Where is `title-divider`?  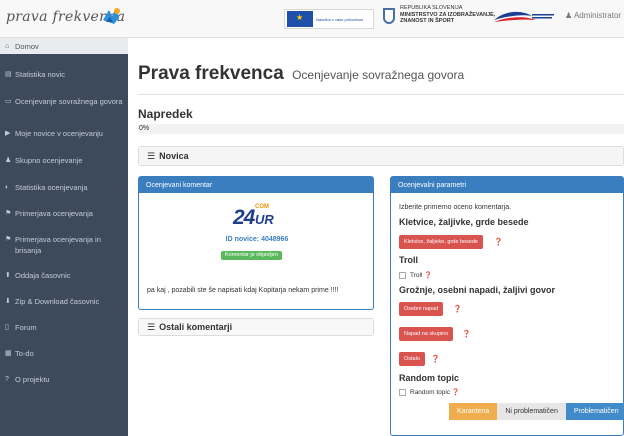
title-divider is located at coordinates (381, 94).